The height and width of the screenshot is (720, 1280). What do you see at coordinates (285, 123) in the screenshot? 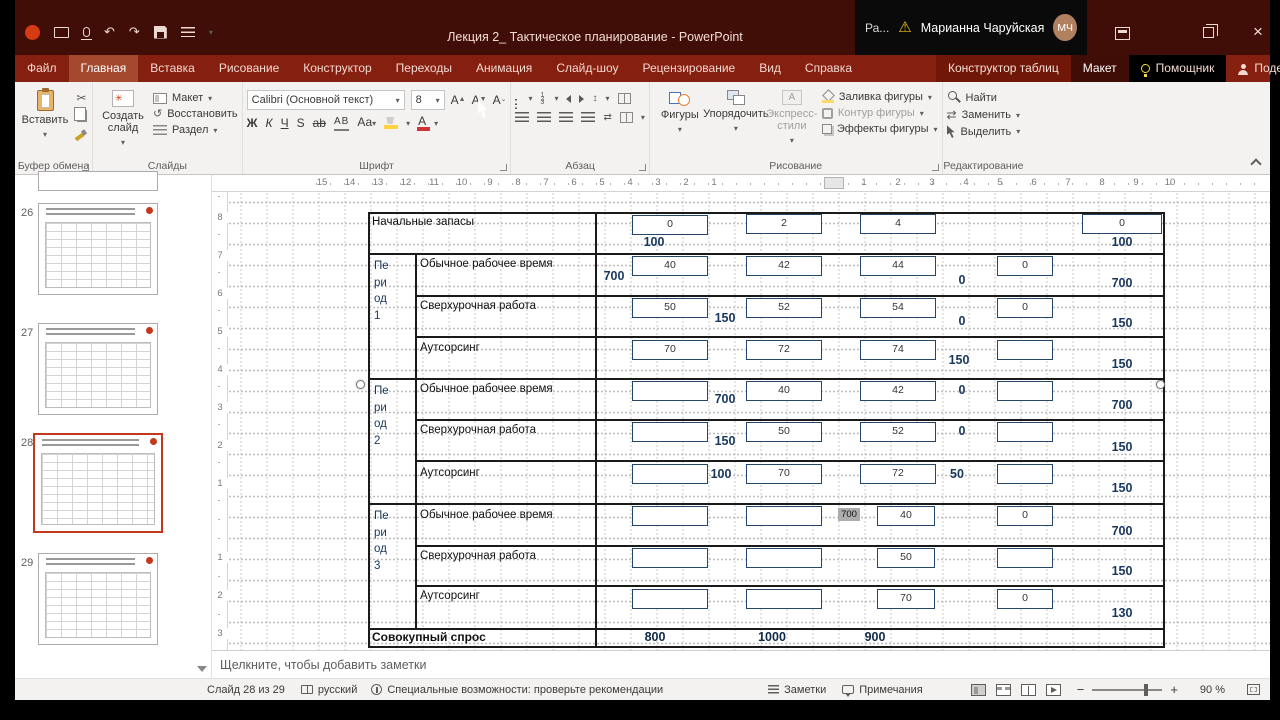
I see `underline-button: Ч` at bounding box center [285, 123].